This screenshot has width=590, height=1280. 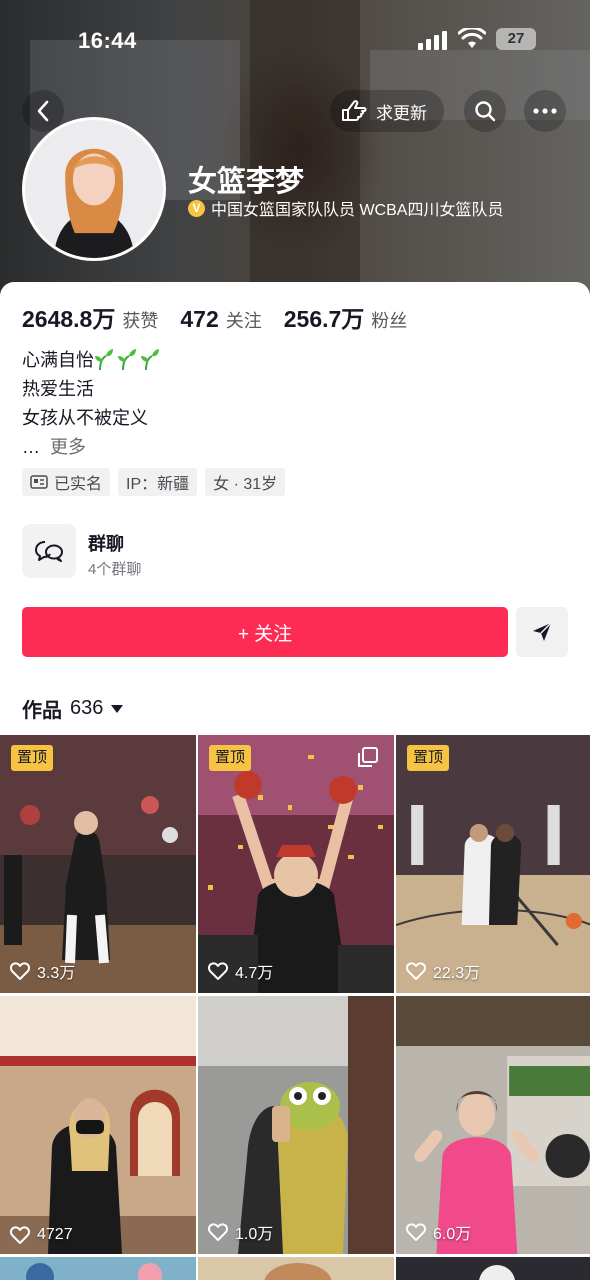 What do you see at coordinates (354, 110) in the screenshot?
I see `pointing-hand-icon` at bounding box center [354, 110].